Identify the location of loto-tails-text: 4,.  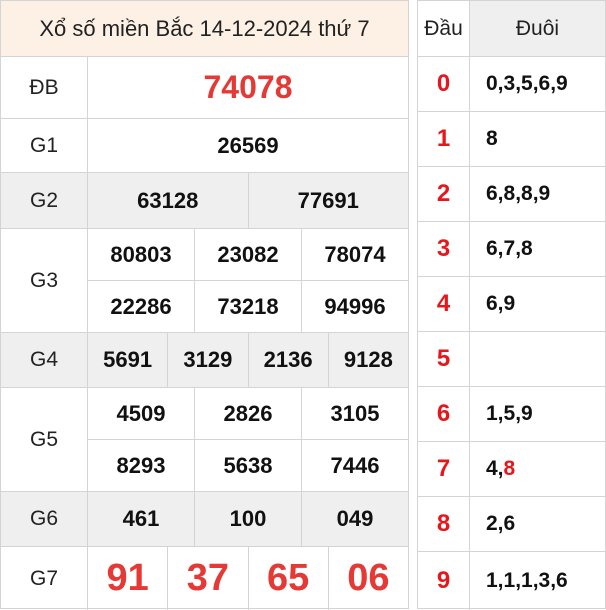
(495, 468).